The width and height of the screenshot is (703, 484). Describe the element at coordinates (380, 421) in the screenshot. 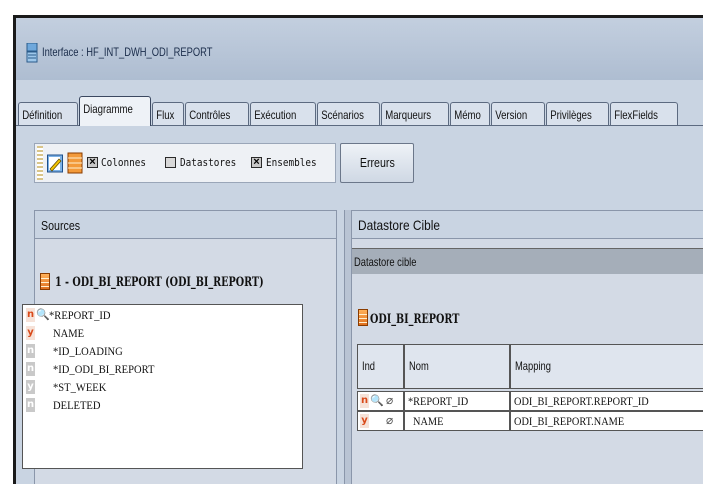

I see `ind-cell: y ⌀` at that location.